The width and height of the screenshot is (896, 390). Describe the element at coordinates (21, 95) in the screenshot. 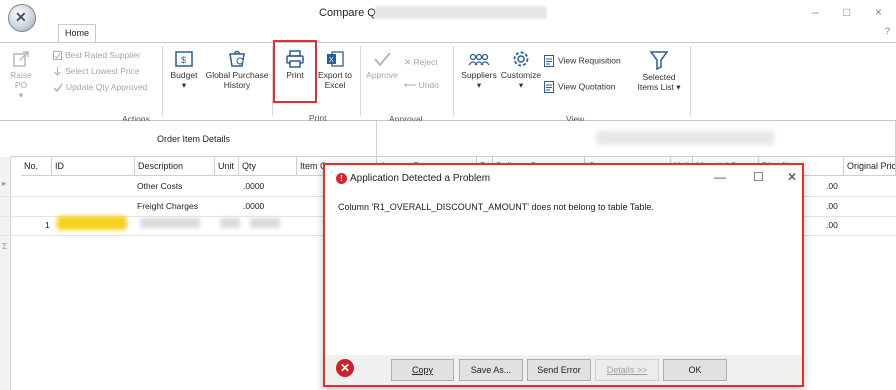

I see `raise-po-arrow: ▾` at that location.